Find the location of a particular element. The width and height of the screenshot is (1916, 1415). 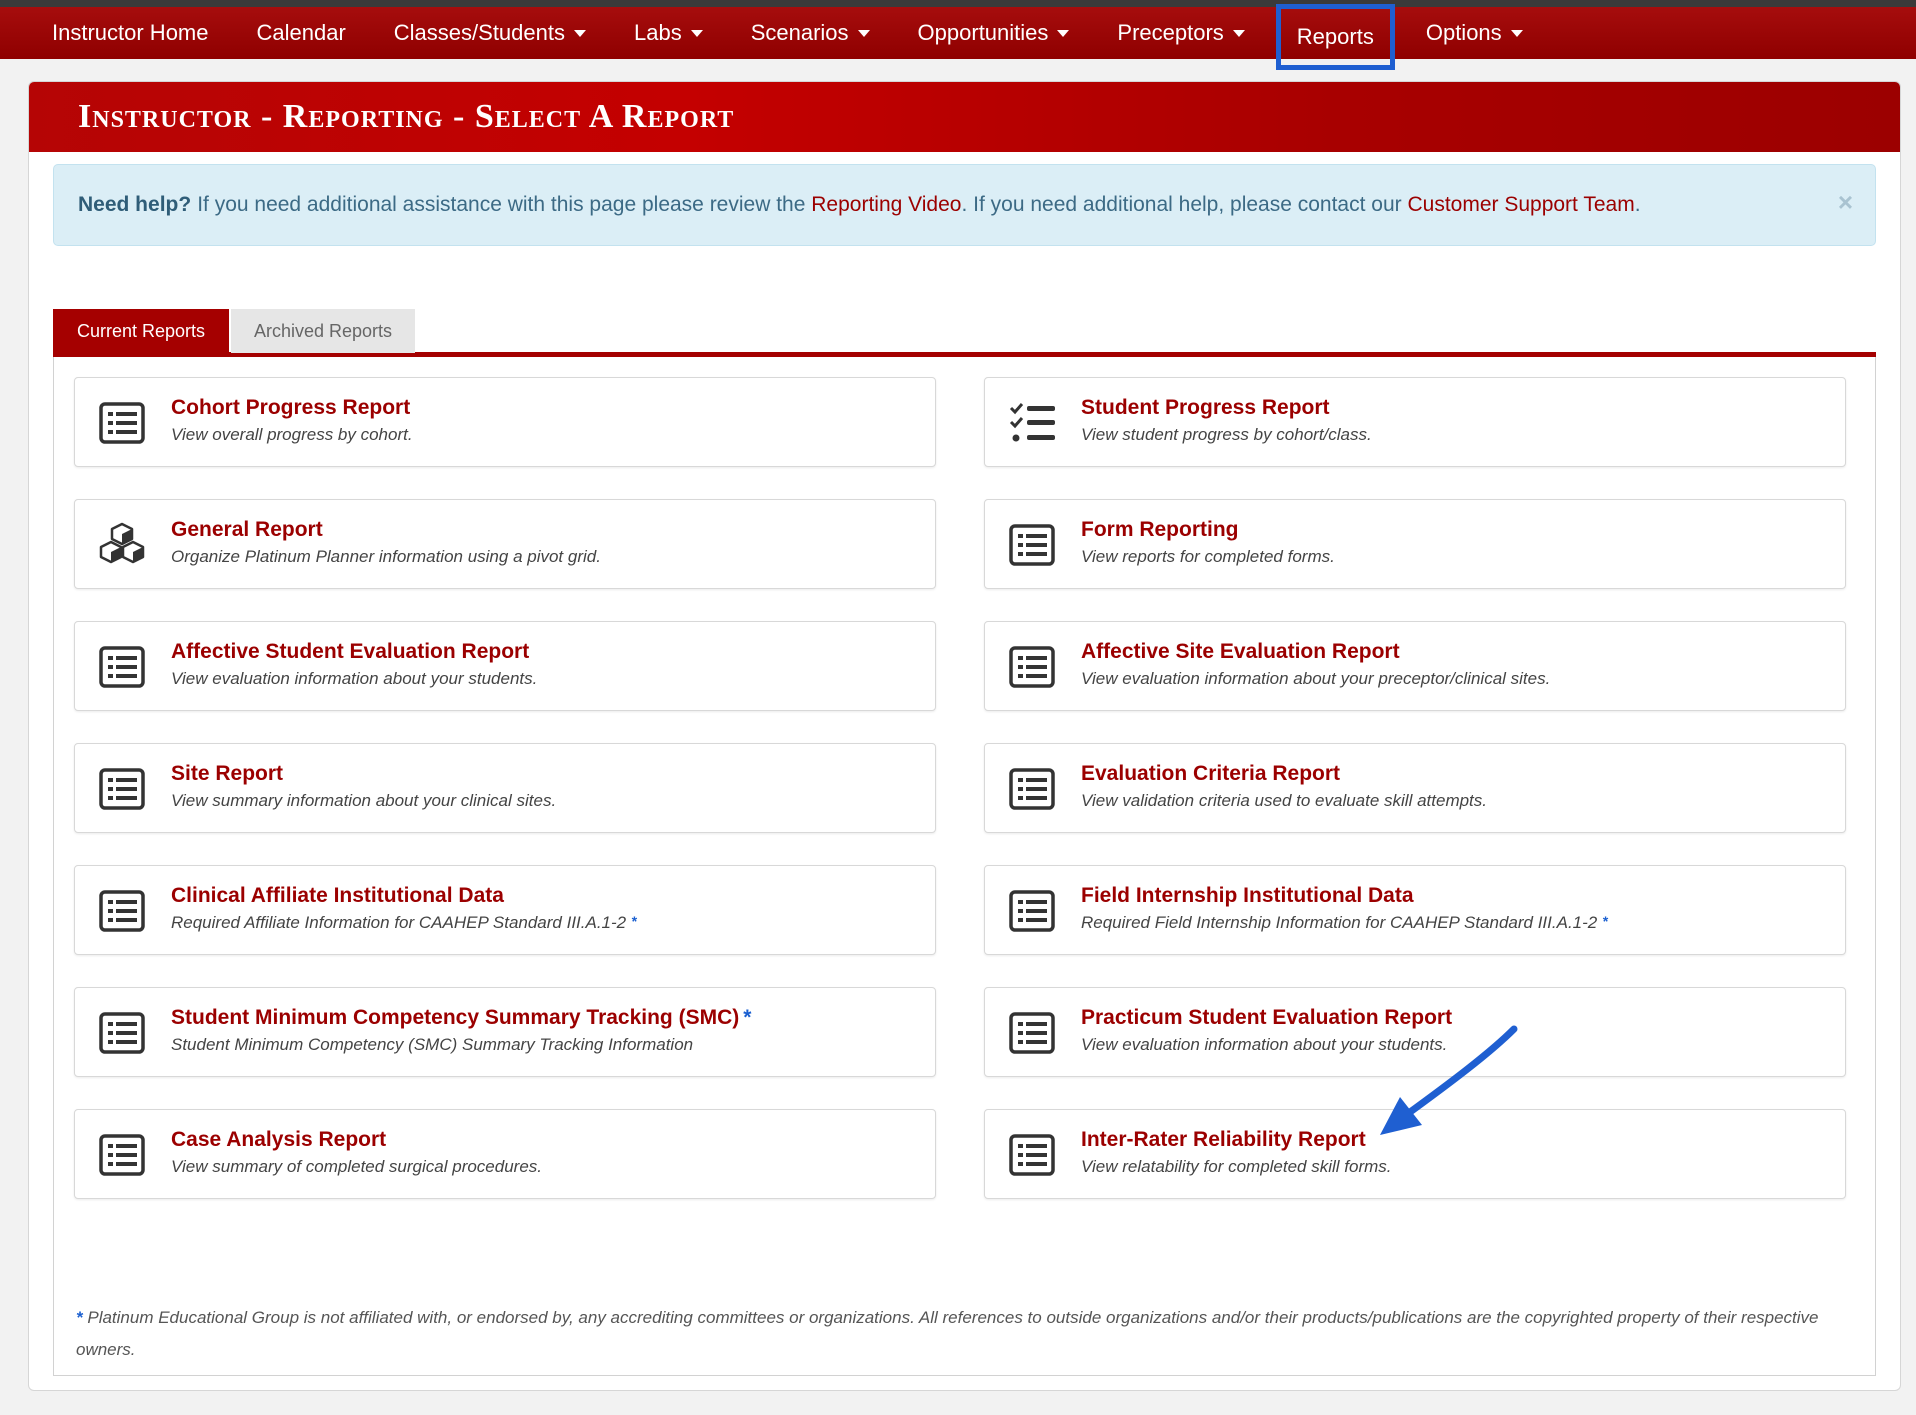

report-description-text: View student progress by cohort/class. is located at coordinates (1226, 434).